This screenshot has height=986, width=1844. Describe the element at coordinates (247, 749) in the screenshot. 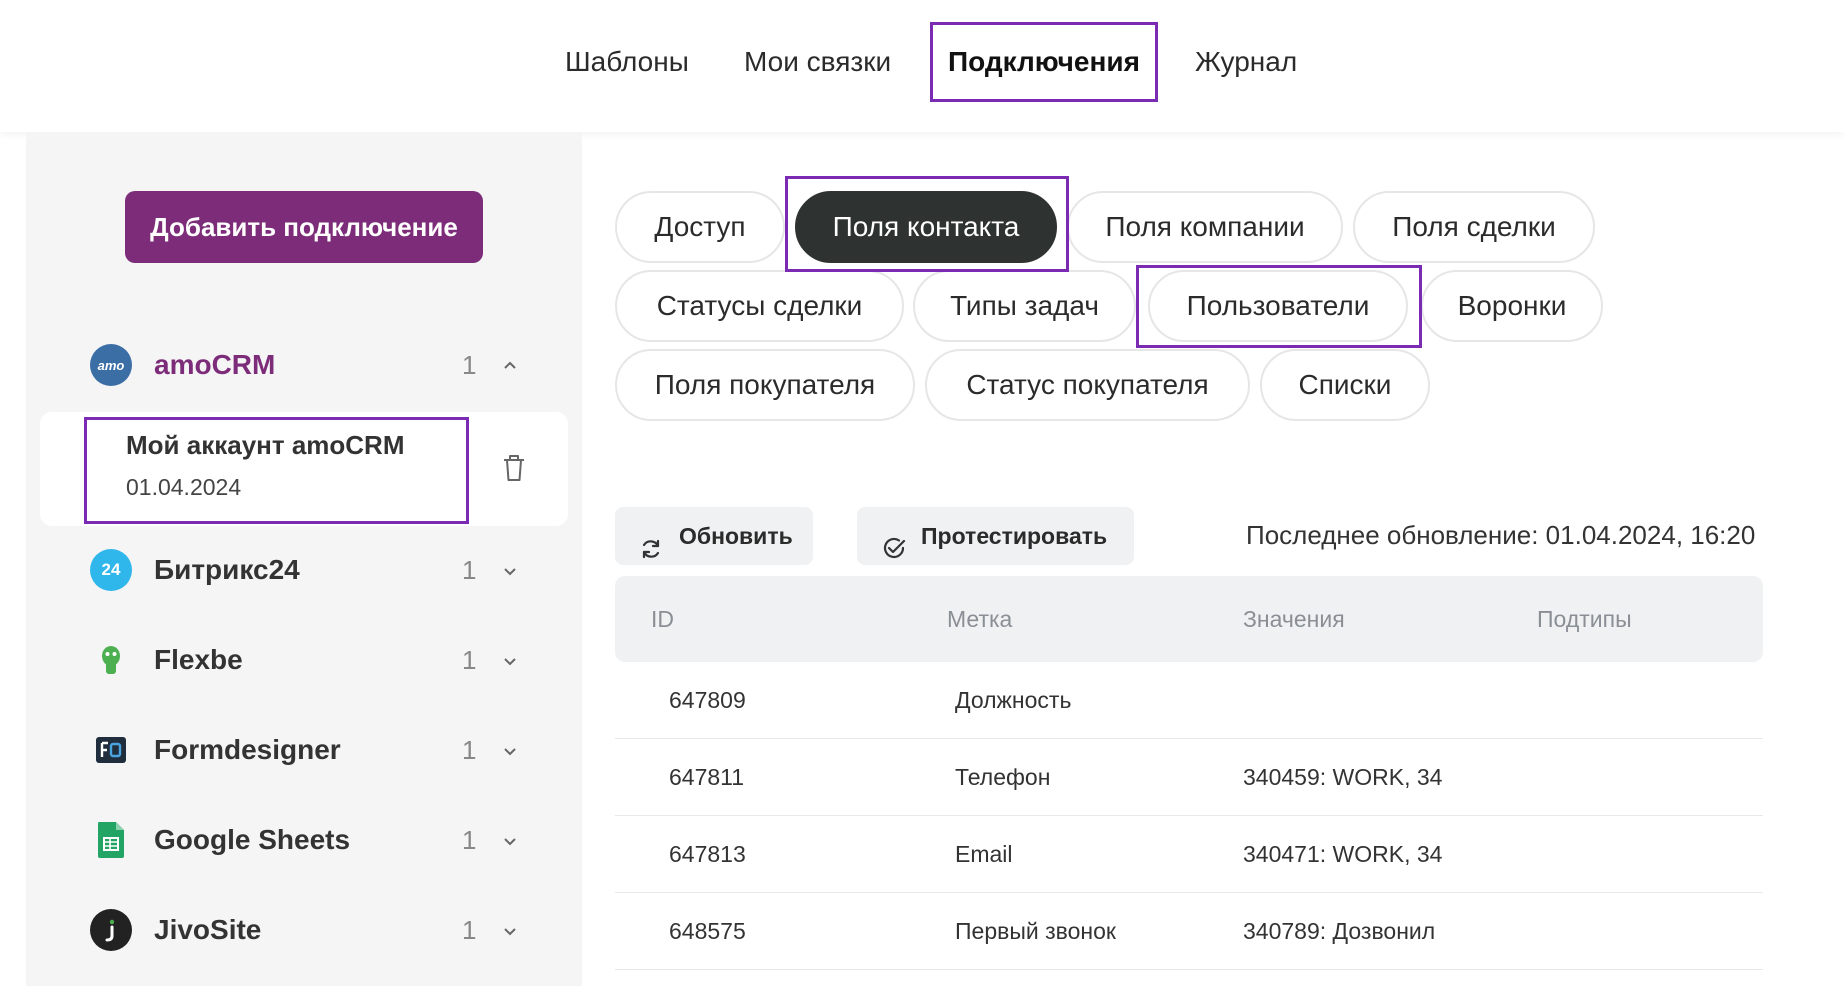

I see `service-name: Formdesigner` at that location.